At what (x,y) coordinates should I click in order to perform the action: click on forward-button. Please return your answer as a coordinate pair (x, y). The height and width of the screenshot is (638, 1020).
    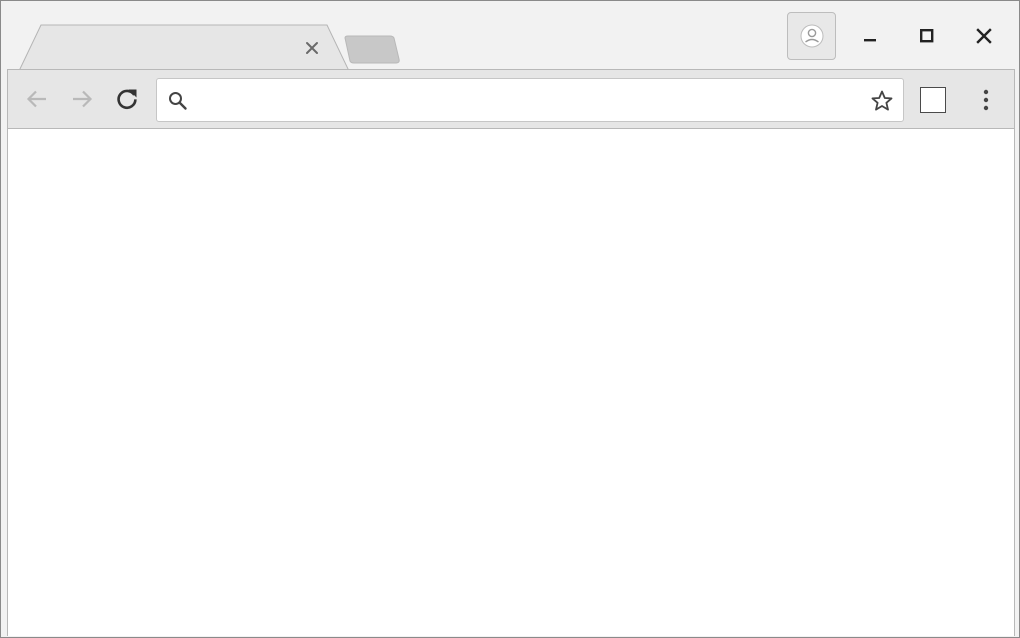
    Looking at the image, I should click on (82, 99).